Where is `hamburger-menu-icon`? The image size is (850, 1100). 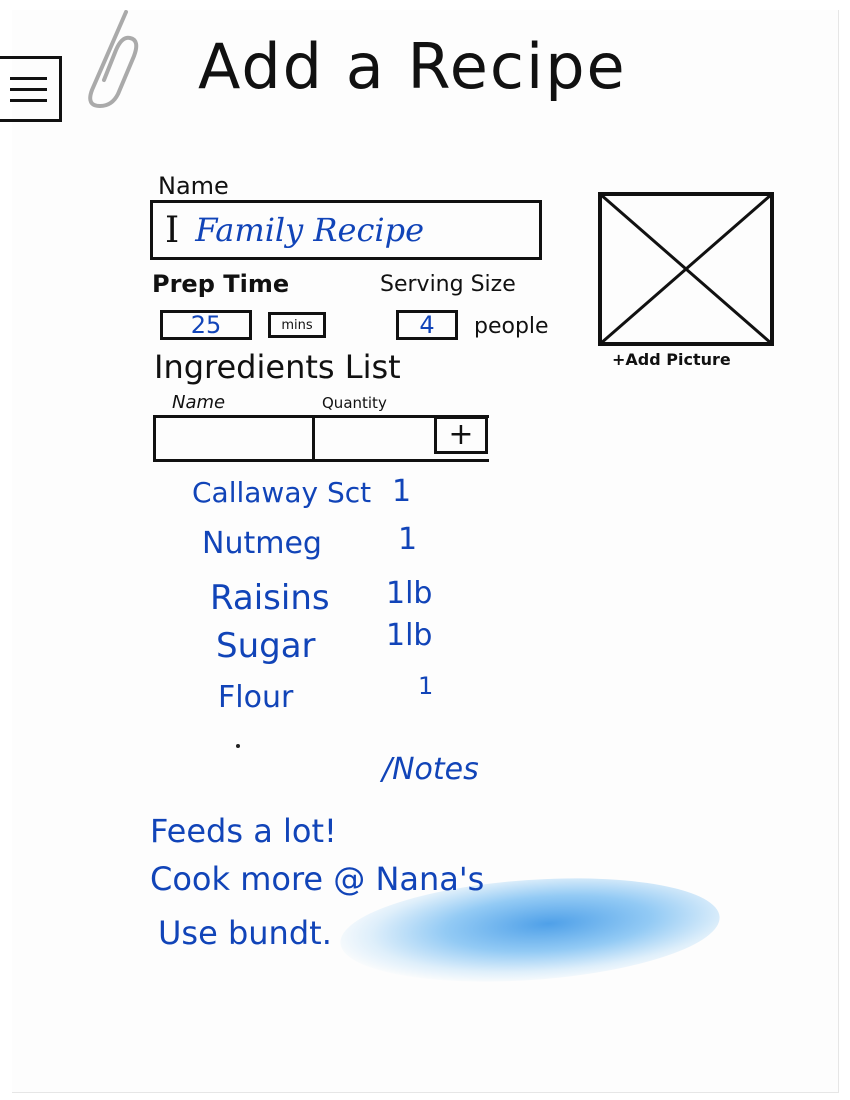 hamburger-menu-icon is located at coordinates (31, 89).